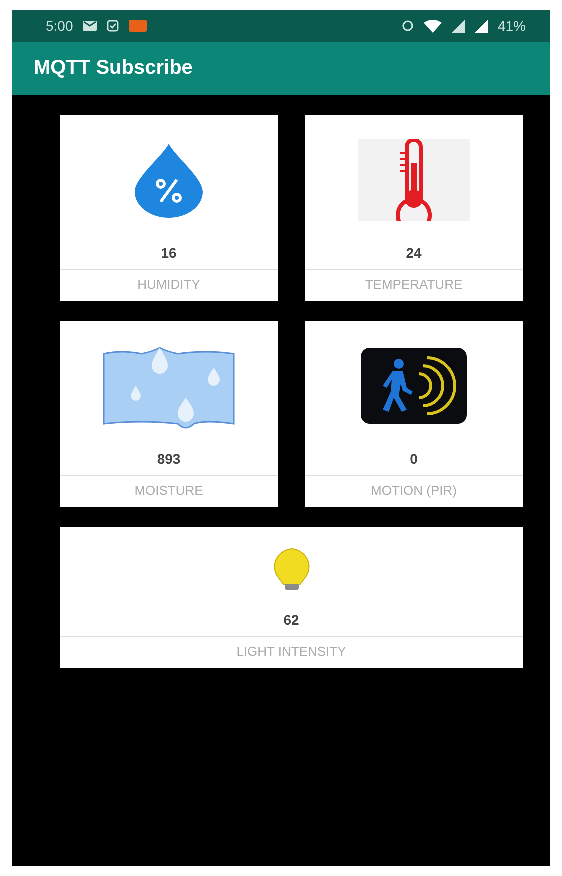  Describe the element at coordinates (414, 285) in the screenshot. I see `sensor-label: TEMPERATURE` at that location.